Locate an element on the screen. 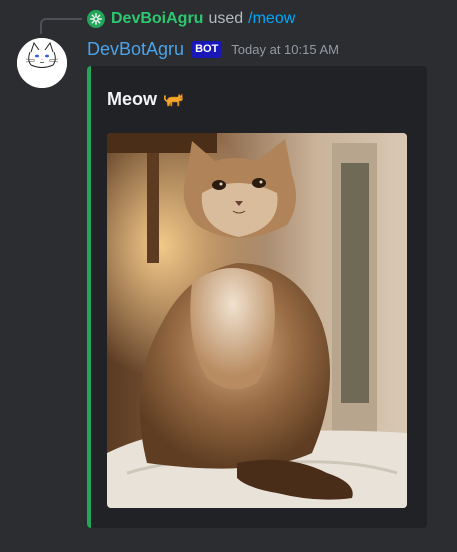 The height and width of the screenshot is (552, 457). command-name: /meow is located at coordinates (271, 19).